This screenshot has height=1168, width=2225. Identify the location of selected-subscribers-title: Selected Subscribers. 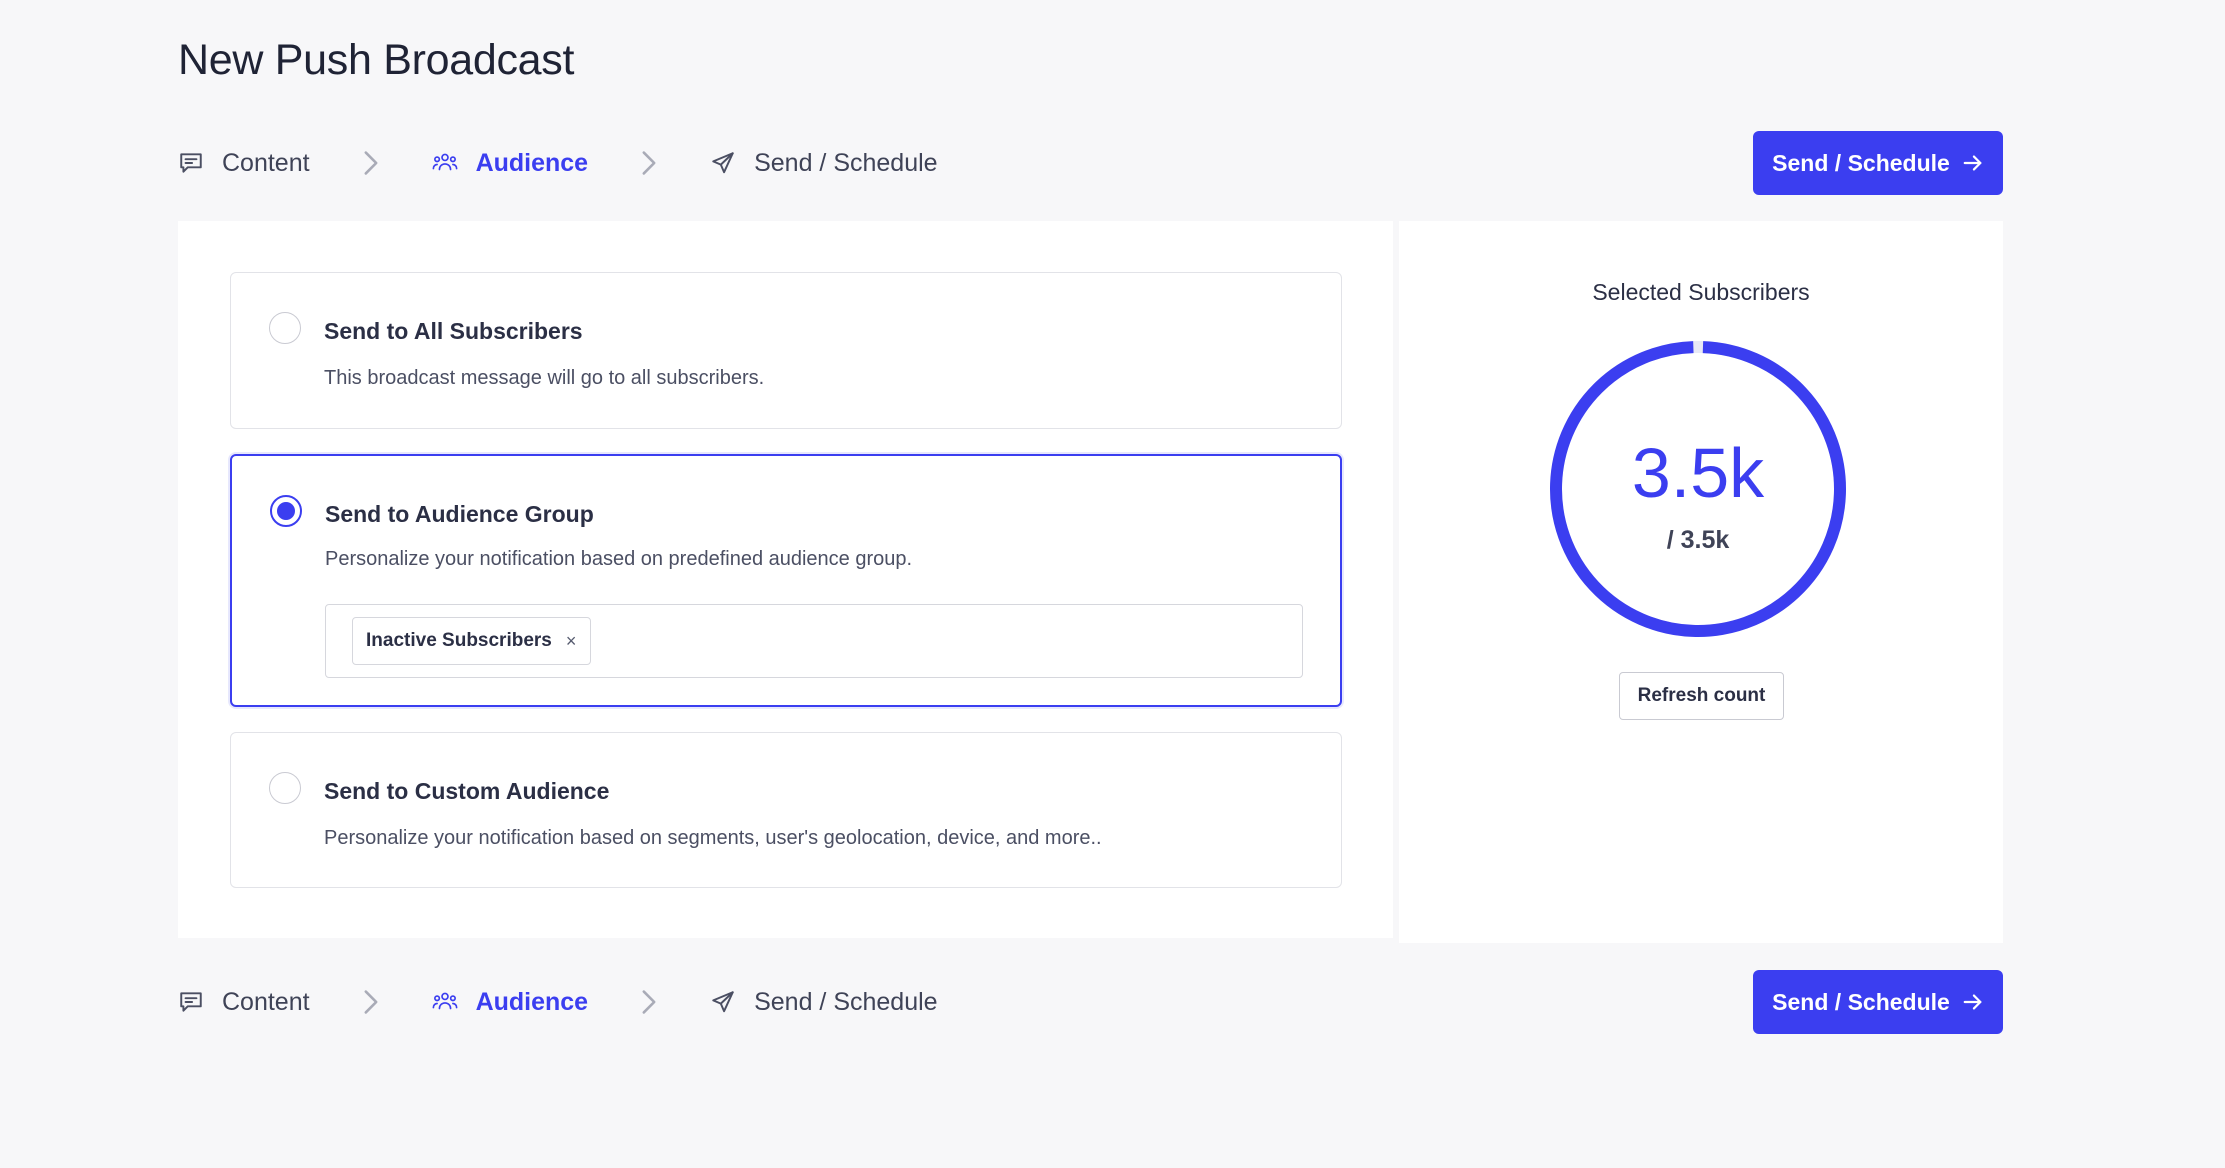
(1701, 292).